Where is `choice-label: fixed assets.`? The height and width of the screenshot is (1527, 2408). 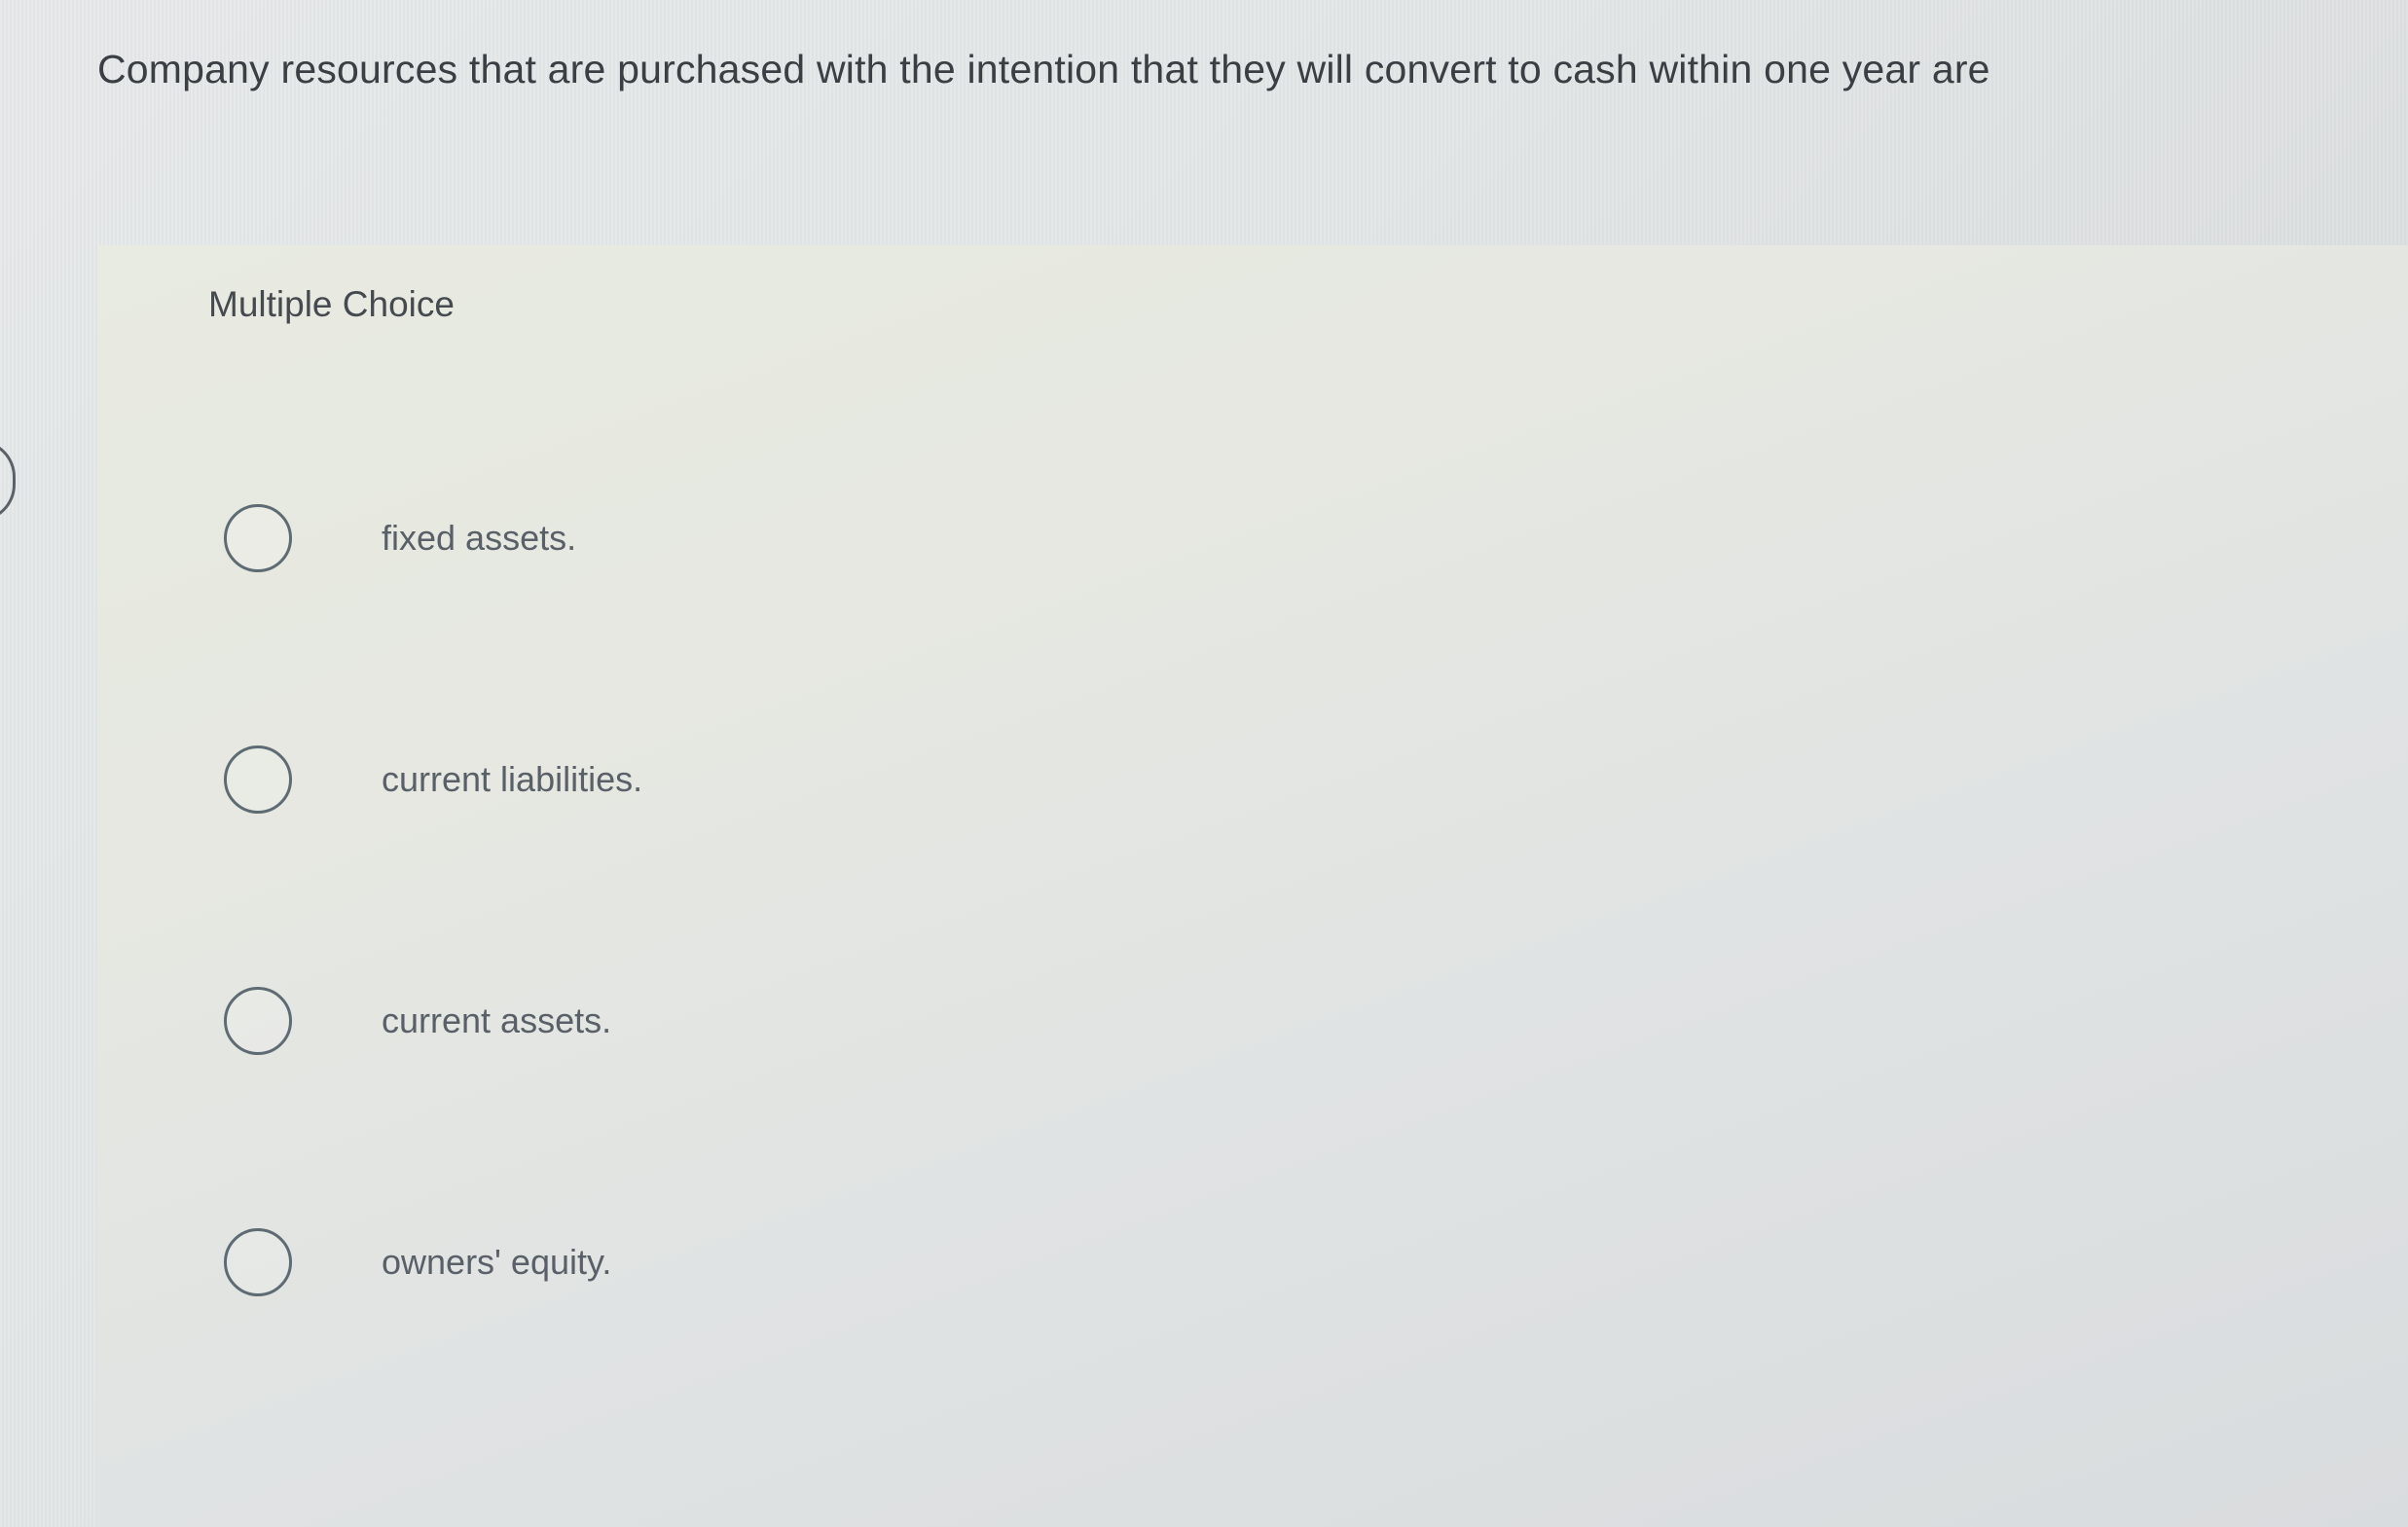
choice-label: fixed assets. is located at coordinates (479, 539).